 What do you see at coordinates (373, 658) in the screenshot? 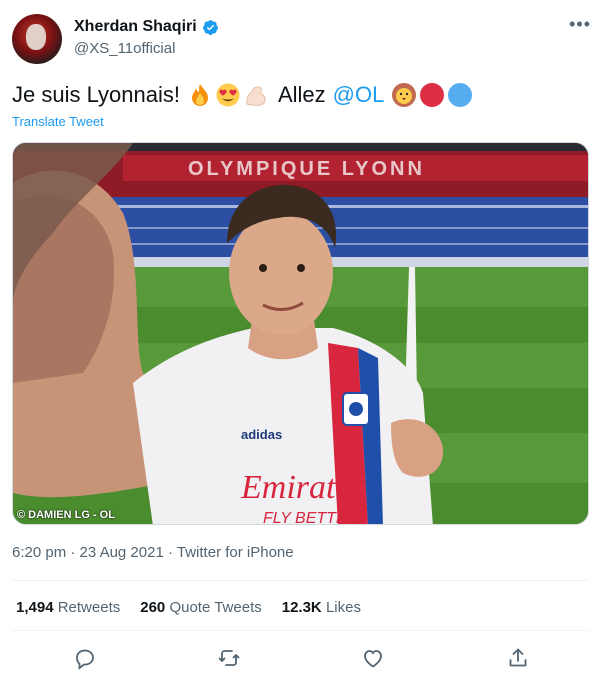
I see `like-heart-icon` at bounding box center [373, 658].